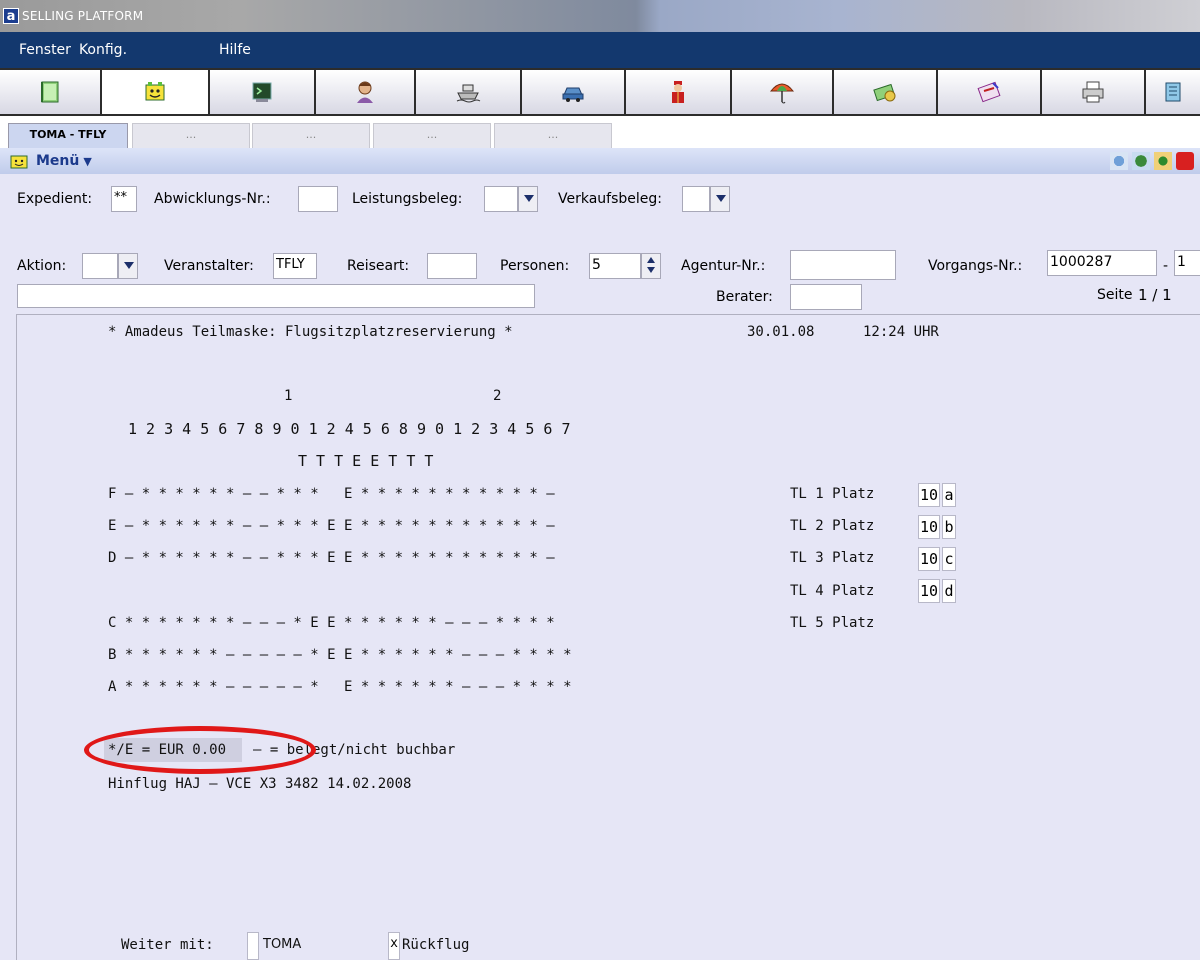 Image resolution: width=1200 pixels, height=960 pixels. I want to click on menu-hilfe: Hilfe, so click(235, 50).